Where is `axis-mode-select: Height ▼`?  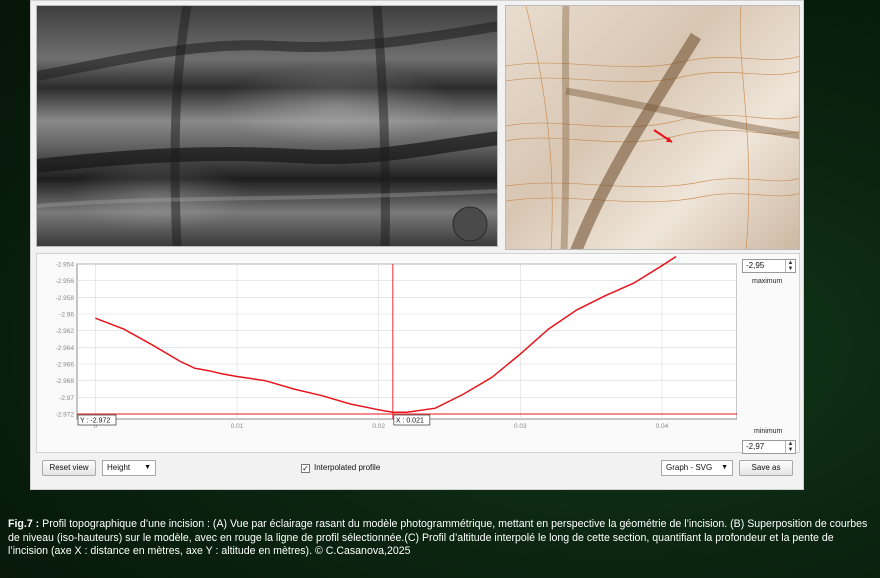
axis-mode-select: Height ▼ is located at coordinates (129, 468).